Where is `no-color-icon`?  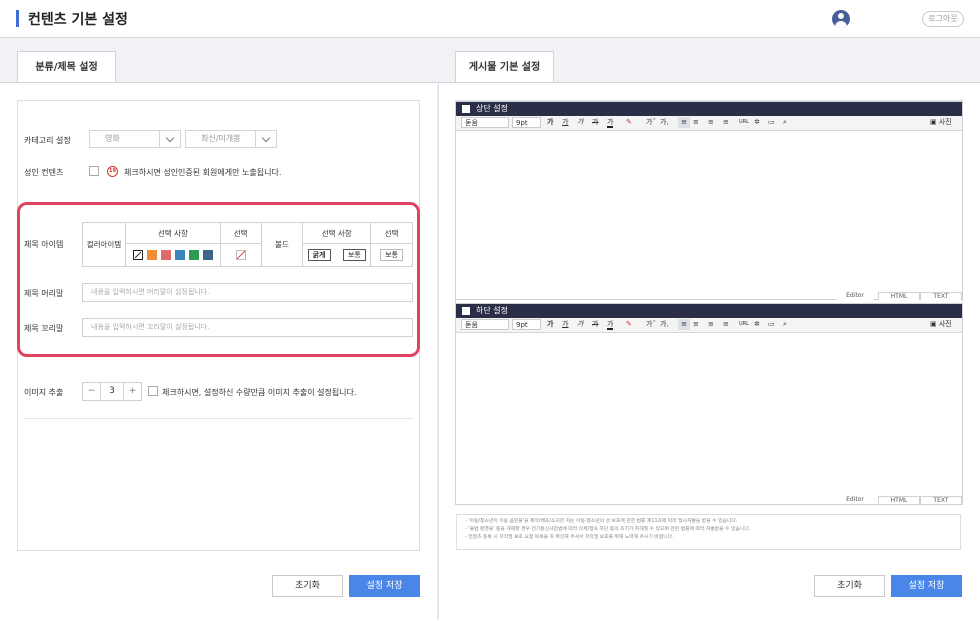
no-color-icon is located at coordinates (240, 255).